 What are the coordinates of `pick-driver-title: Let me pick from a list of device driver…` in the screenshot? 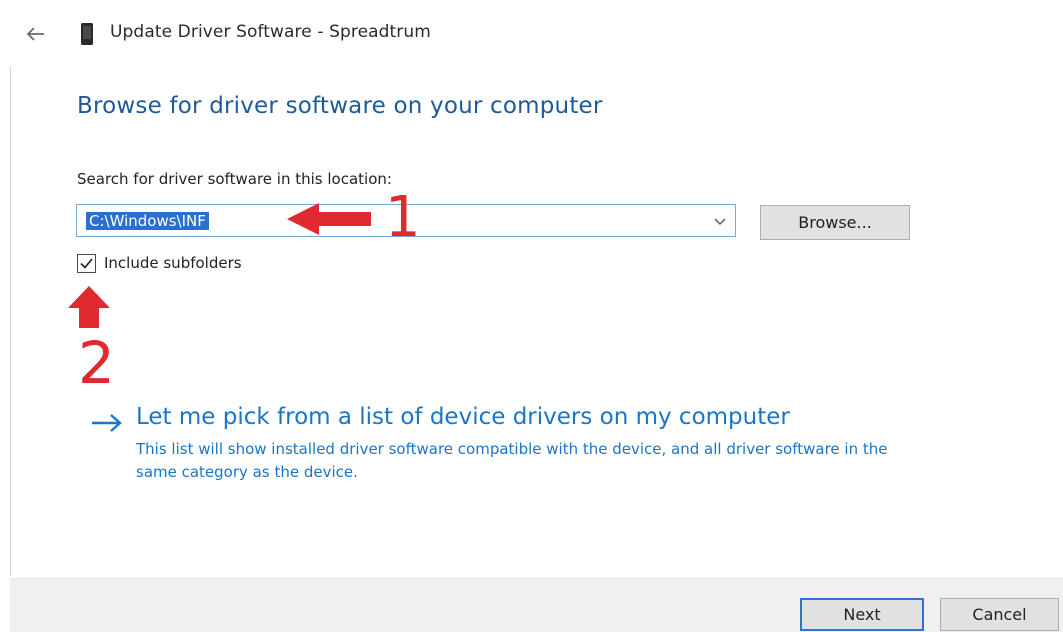 It's located at (463, 417).